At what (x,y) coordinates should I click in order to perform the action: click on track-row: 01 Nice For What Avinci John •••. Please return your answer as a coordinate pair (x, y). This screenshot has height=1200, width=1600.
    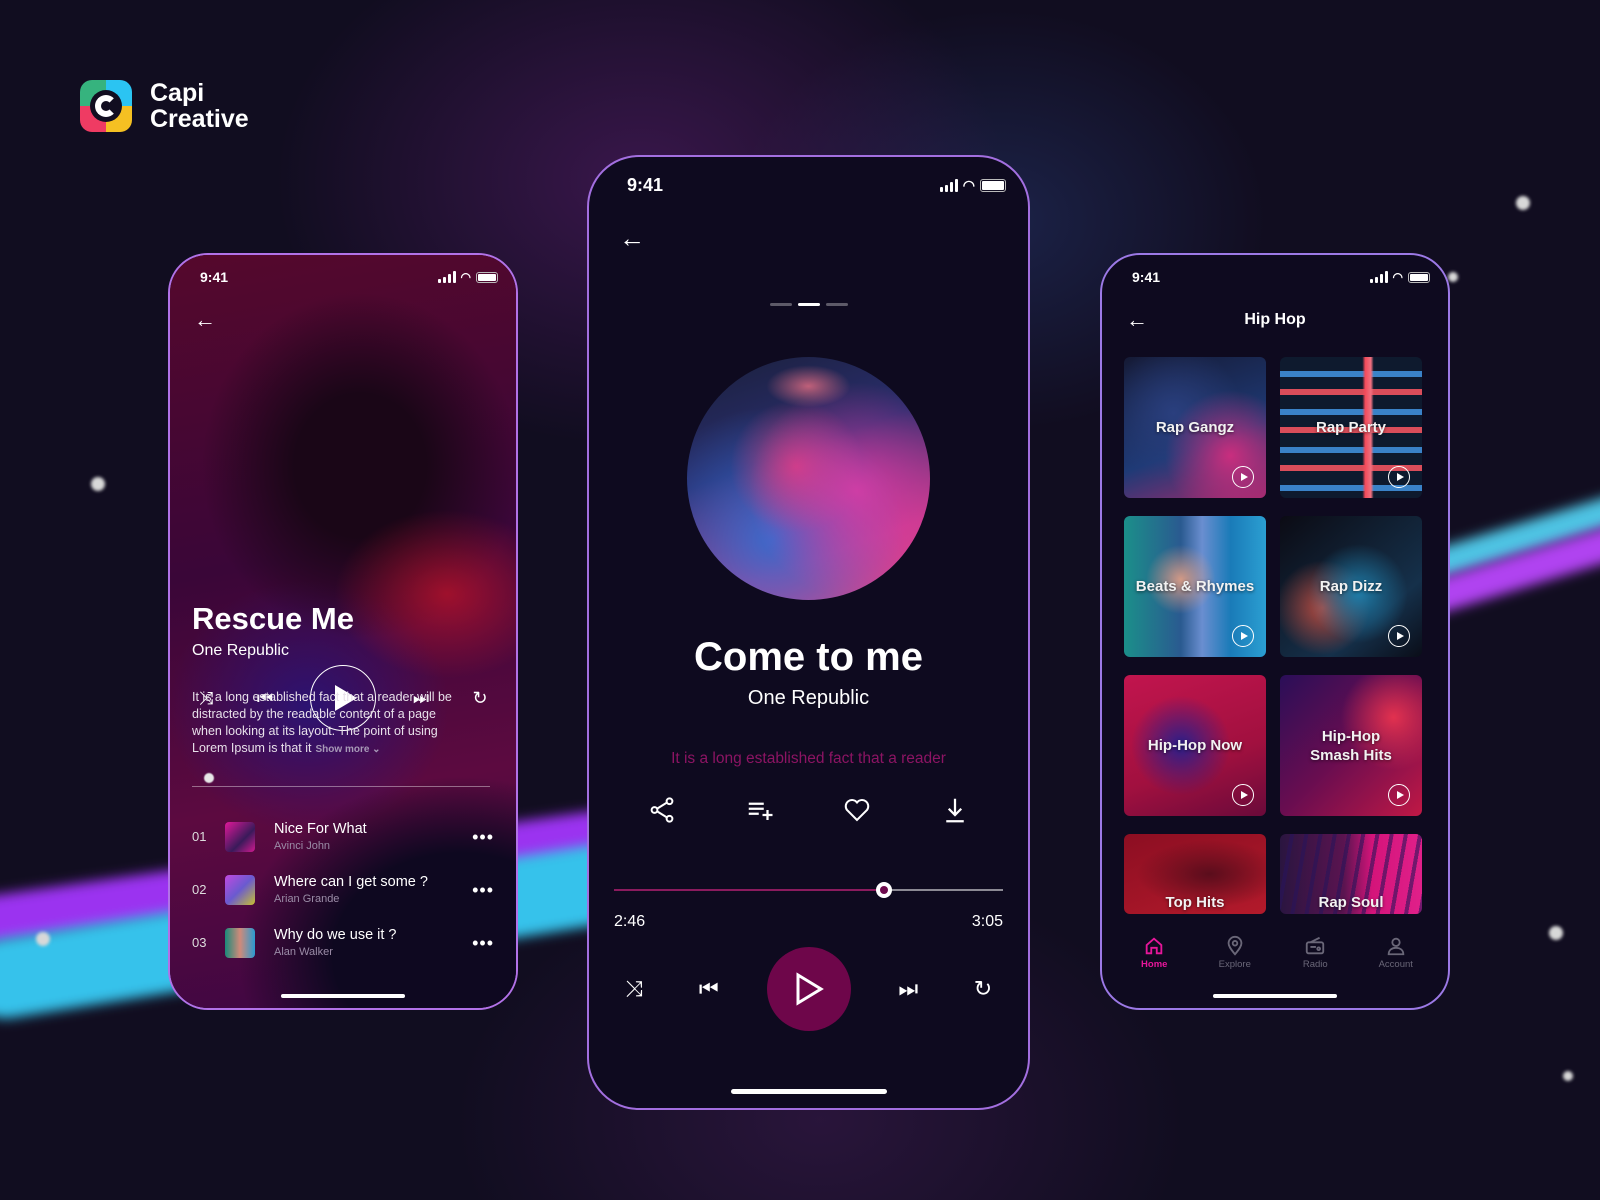
    Looking at the image, I should click on (343, 836).